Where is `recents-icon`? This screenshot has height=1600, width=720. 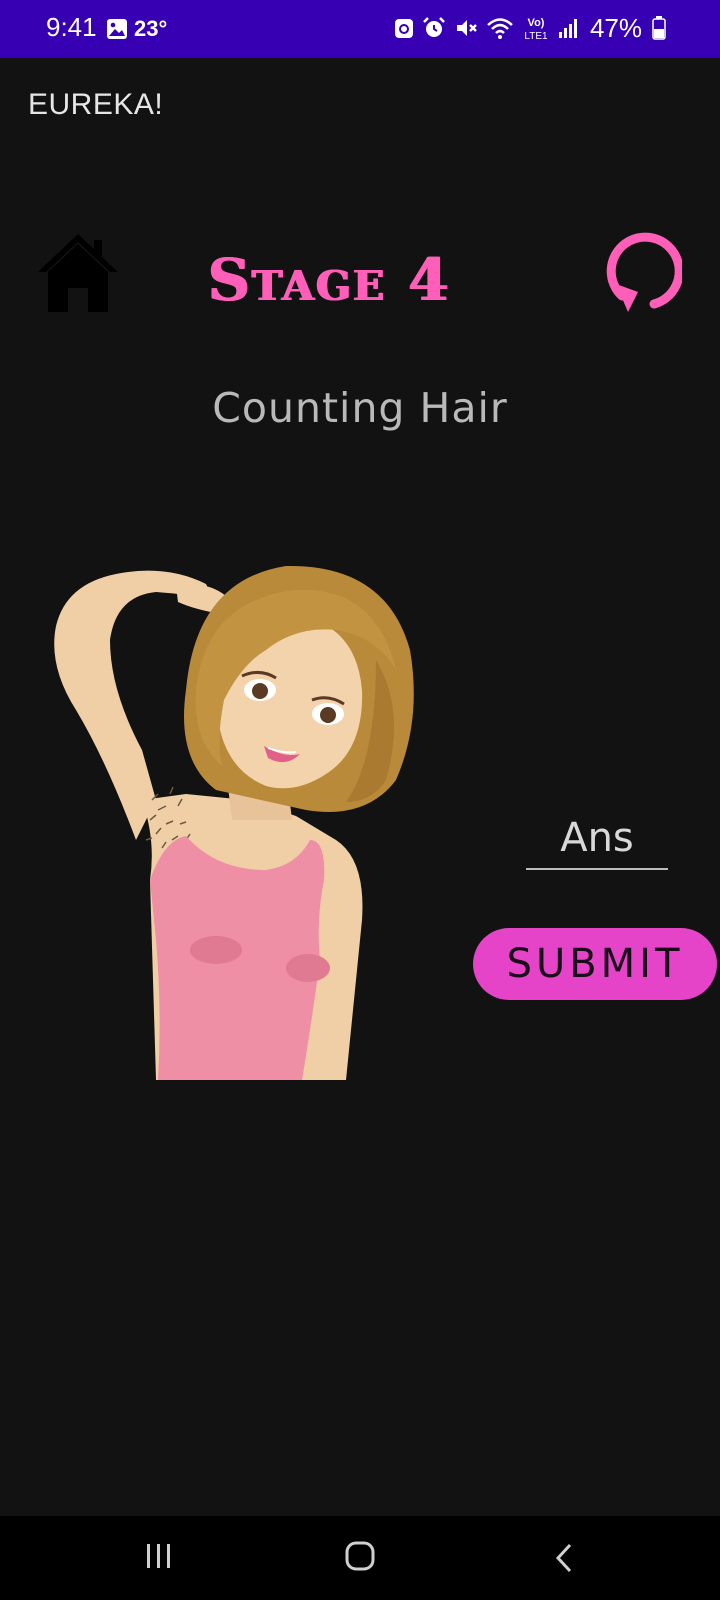 recents-icon is located at coordinates (159, 1556).